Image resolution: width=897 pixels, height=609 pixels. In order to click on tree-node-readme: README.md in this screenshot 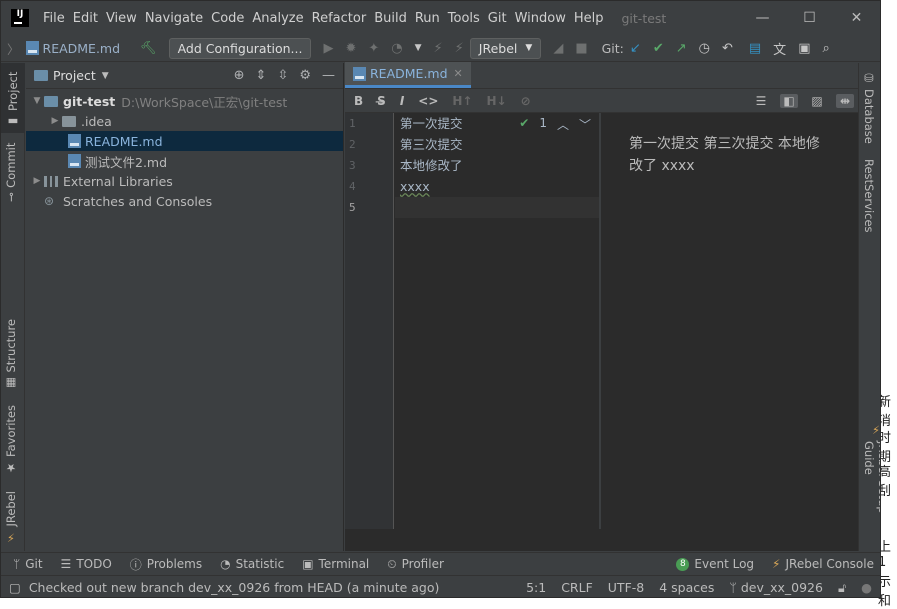, I will do `click(184, 141)`.